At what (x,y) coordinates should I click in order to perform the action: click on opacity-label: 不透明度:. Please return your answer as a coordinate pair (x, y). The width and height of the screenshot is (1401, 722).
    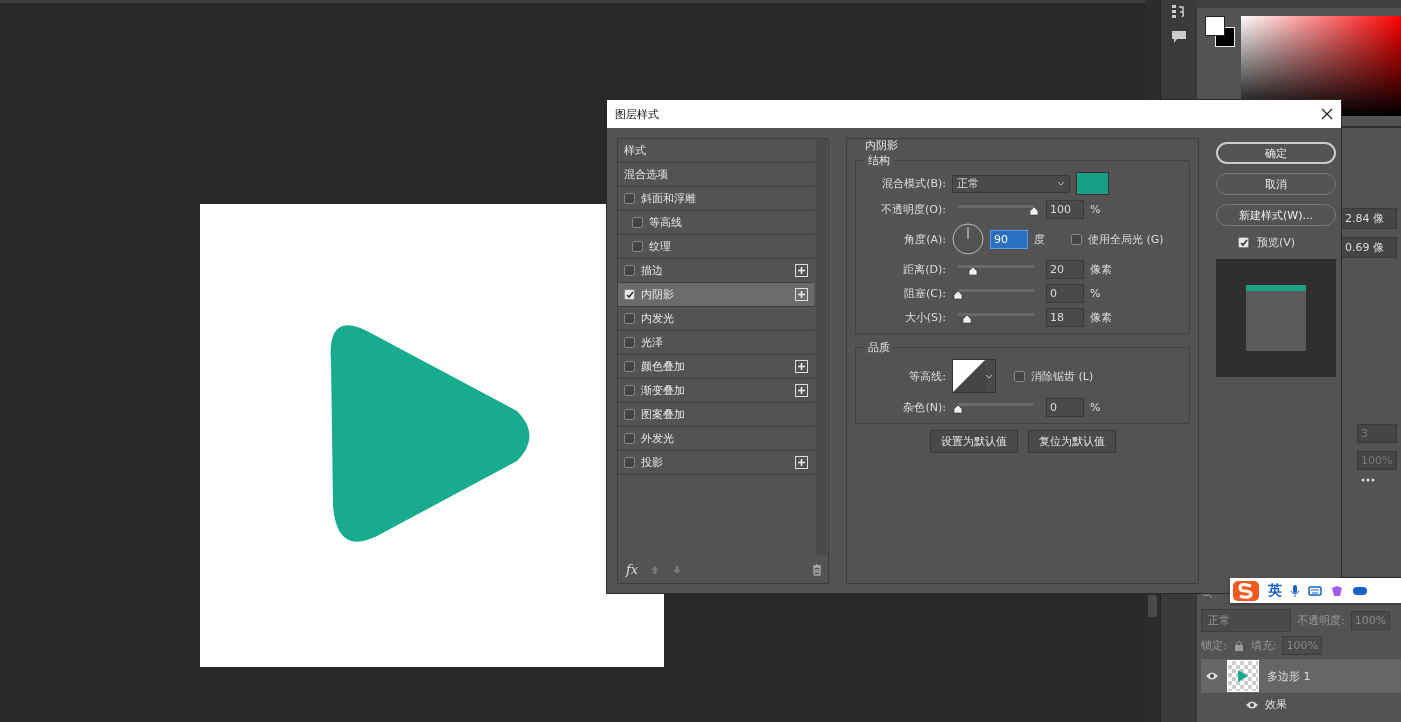
    Looking at the image, I should click on (1321, 620).